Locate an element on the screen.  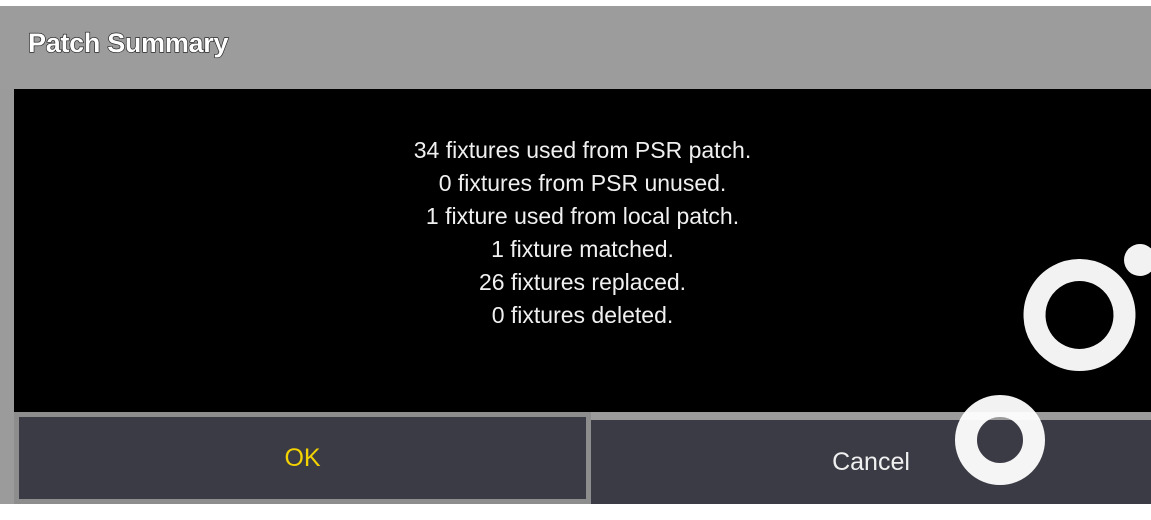
cancel-button: Cancel is located at coordinates (871, 462).